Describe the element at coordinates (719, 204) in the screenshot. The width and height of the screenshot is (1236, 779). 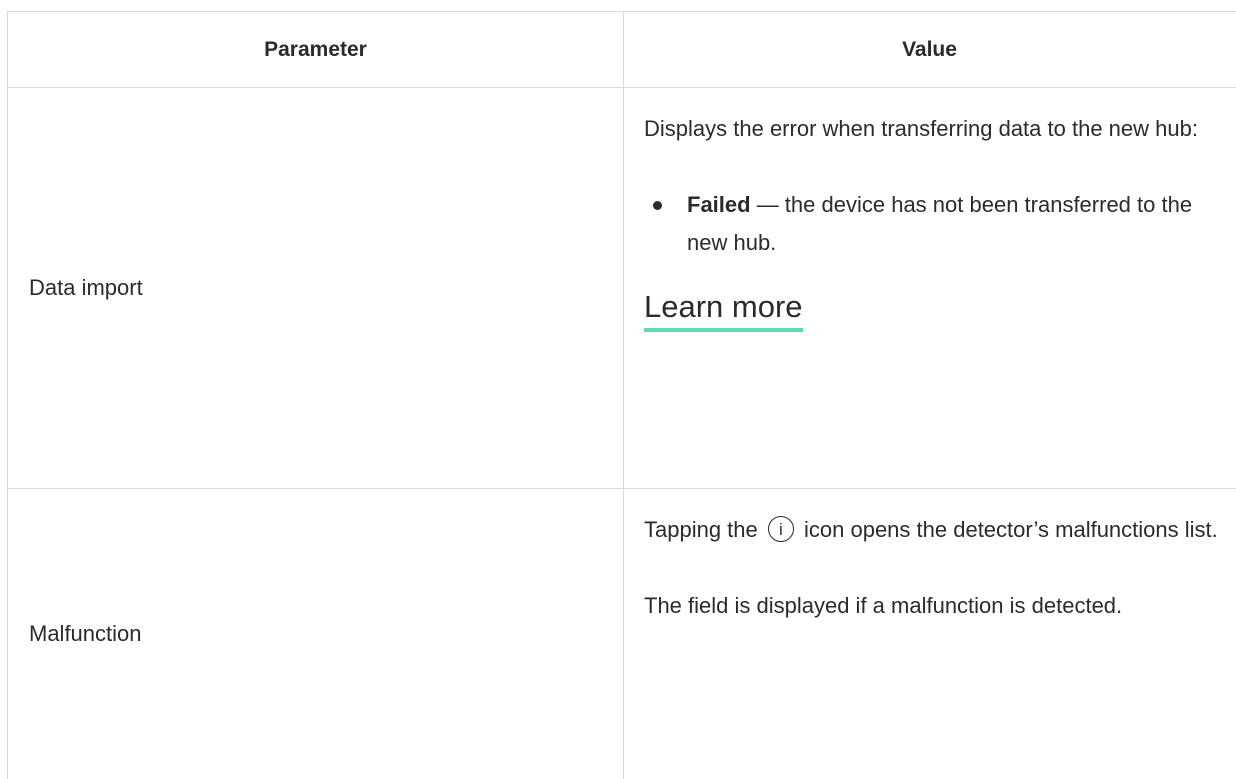
I see `bullet-term: Failed` at that location.